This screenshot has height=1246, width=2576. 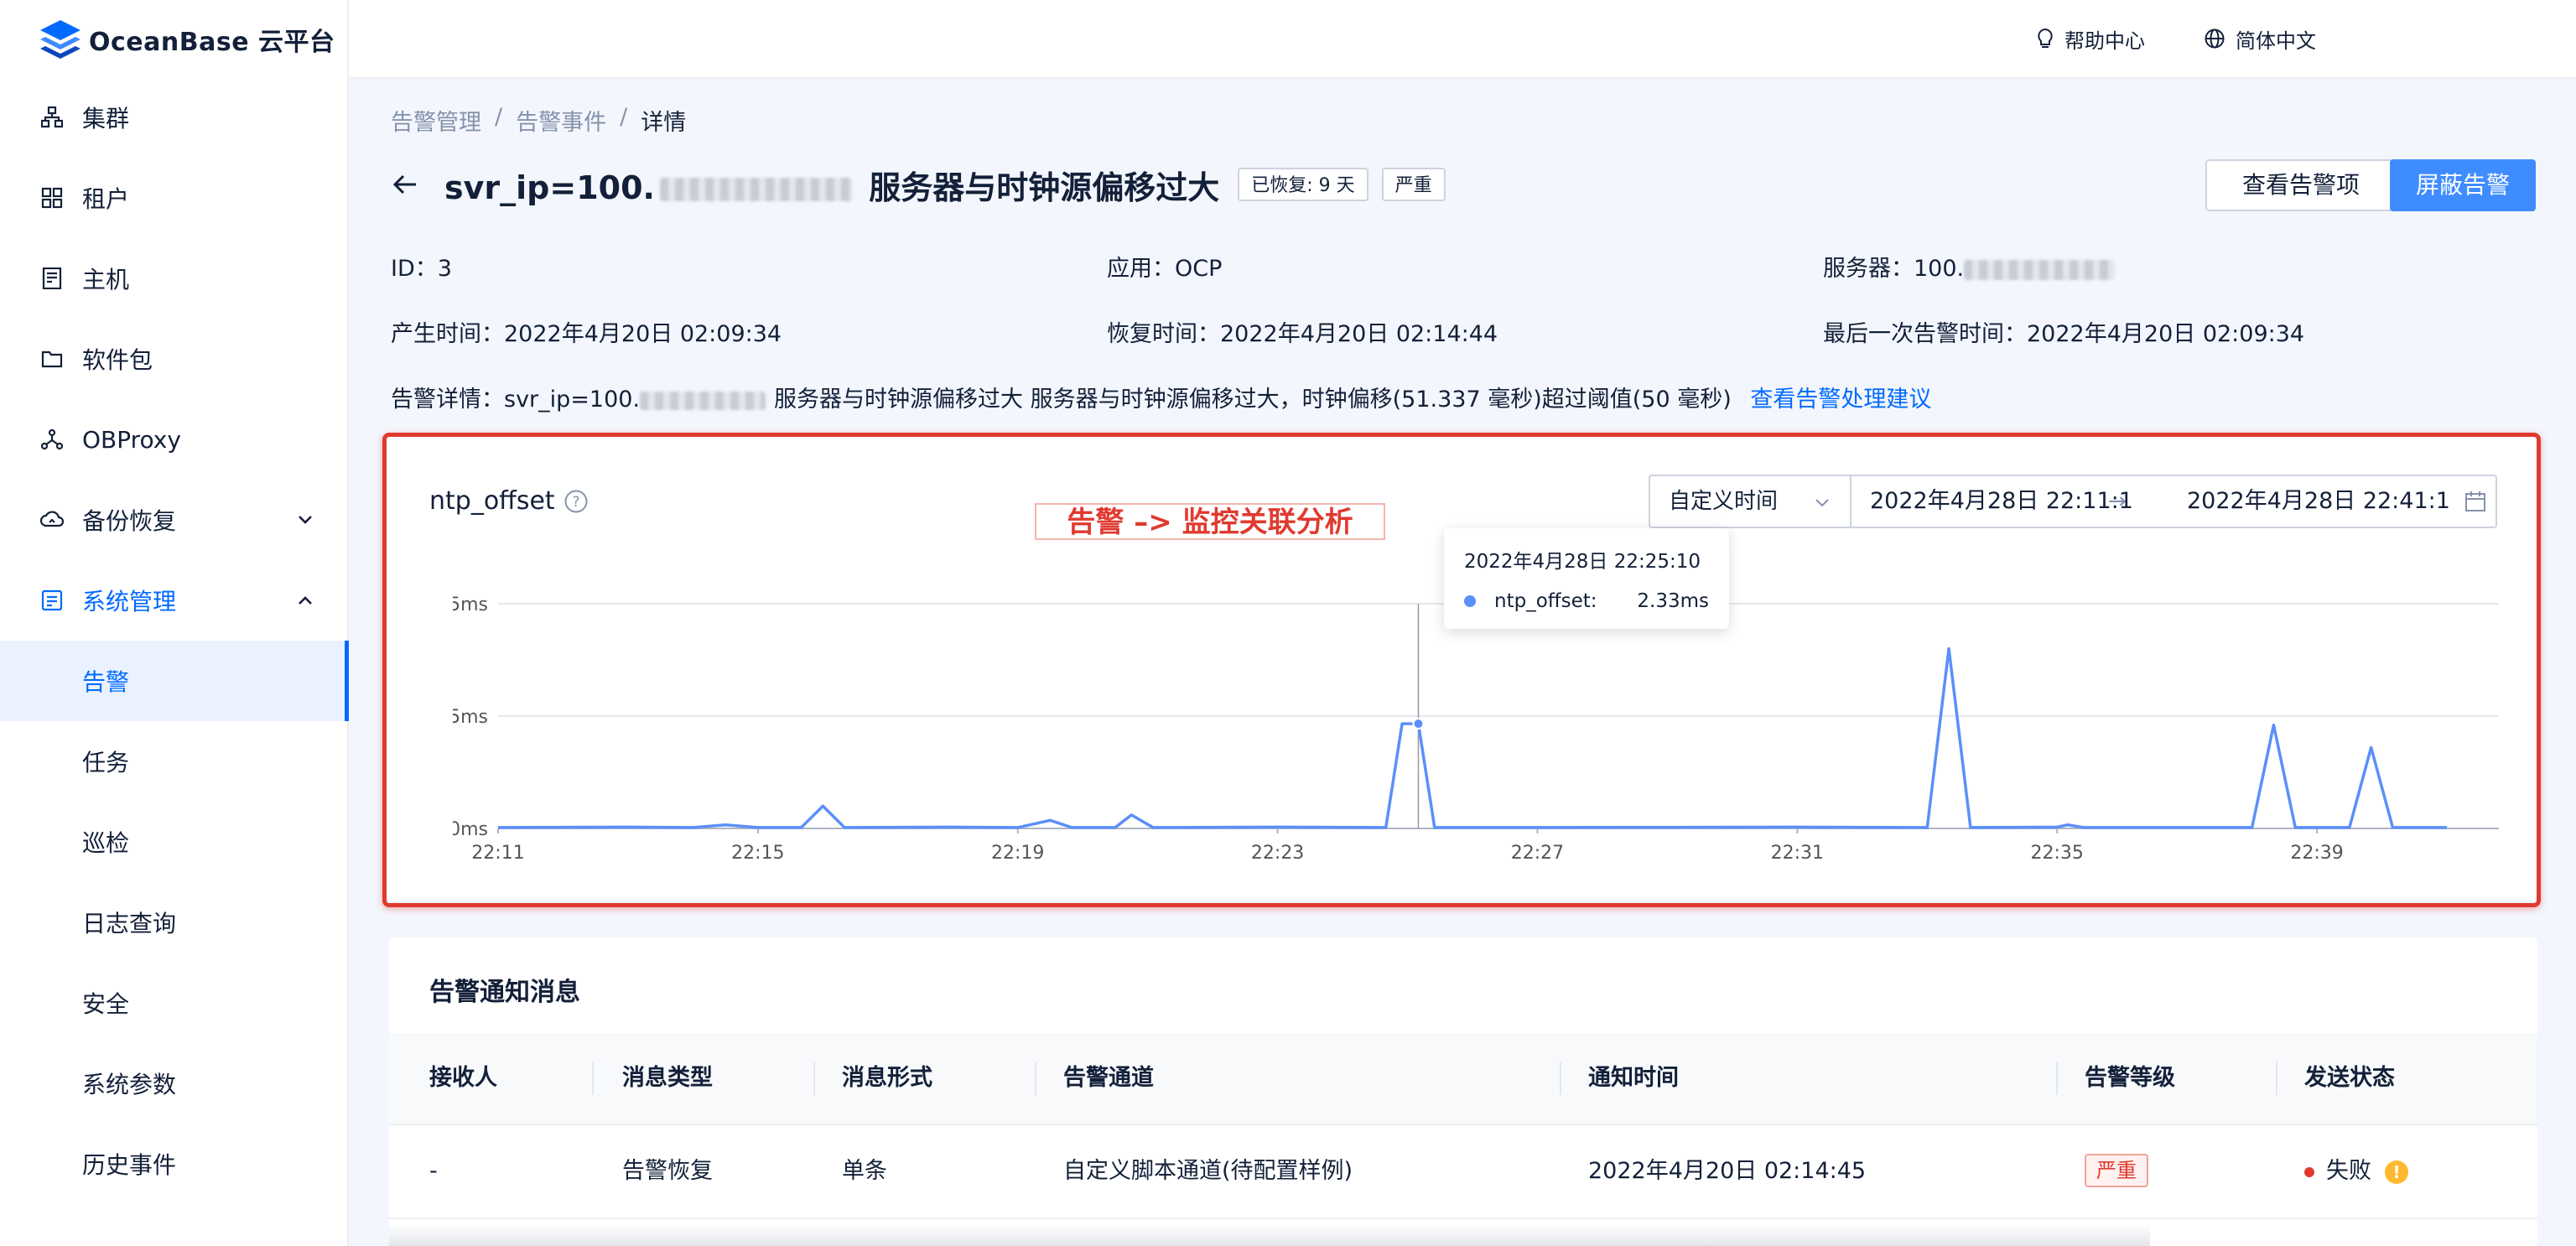 What do you see at coordinates (2396, 1172) in the screenshot?
I see `exclamation-circle-icon: !` at bounding box center [2396, 1172].